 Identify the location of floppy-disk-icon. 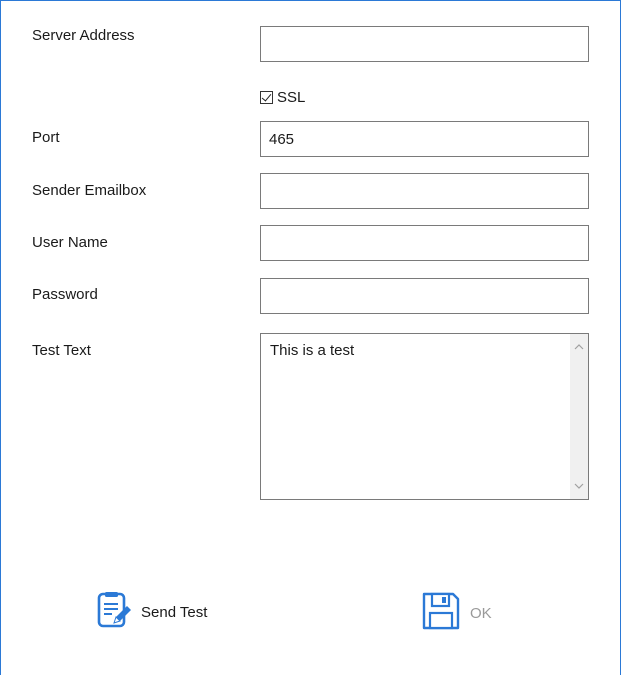
(441, 613).